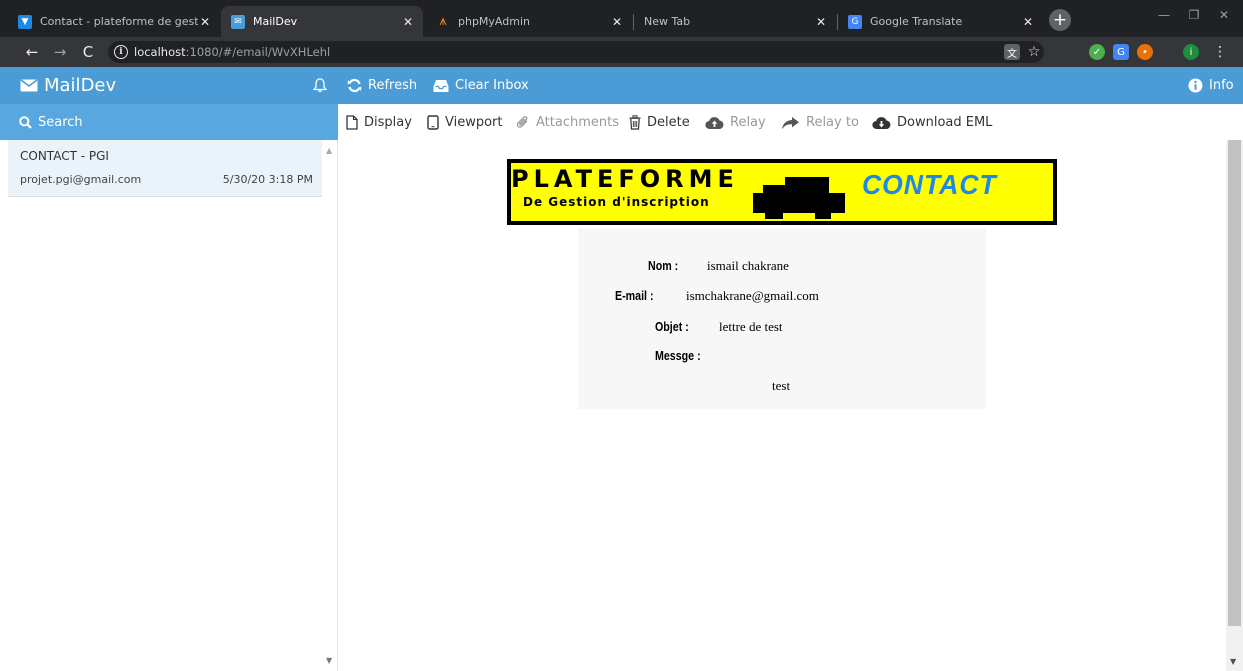  I want to click on display-button: Display, so click(379, 122).